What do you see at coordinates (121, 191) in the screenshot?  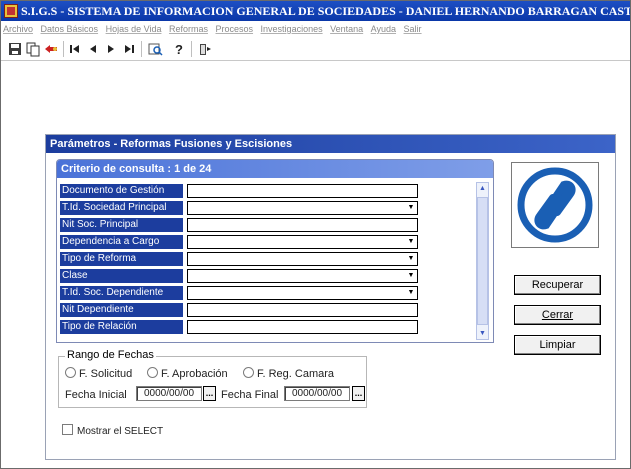 I see `field-label: Documento de Gestión` at bounding box center [121, 191].